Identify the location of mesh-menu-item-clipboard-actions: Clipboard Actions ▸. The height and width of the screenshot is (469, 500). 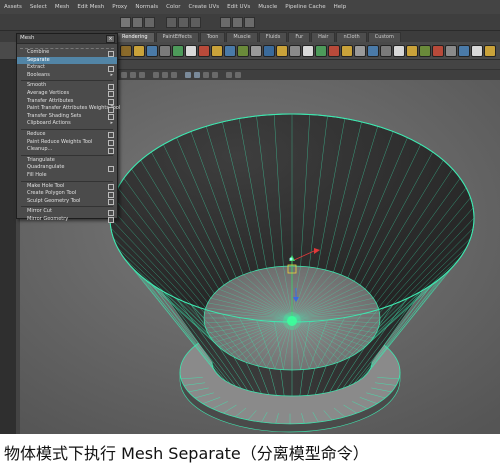
(67, 124).